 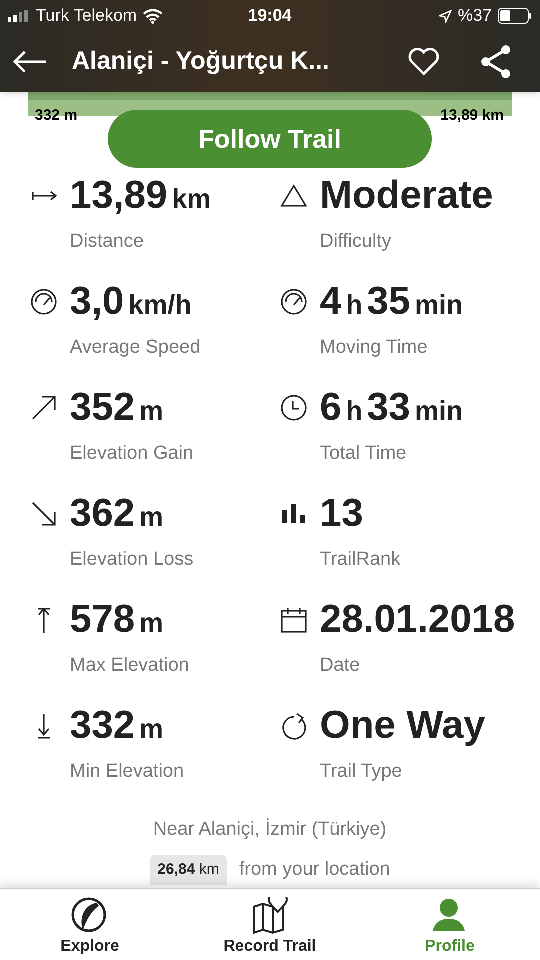 What do you see at coordinates (270, 16) in the screenshot?
I see `clock-time: 19:04` at bounding box center [270, 16].